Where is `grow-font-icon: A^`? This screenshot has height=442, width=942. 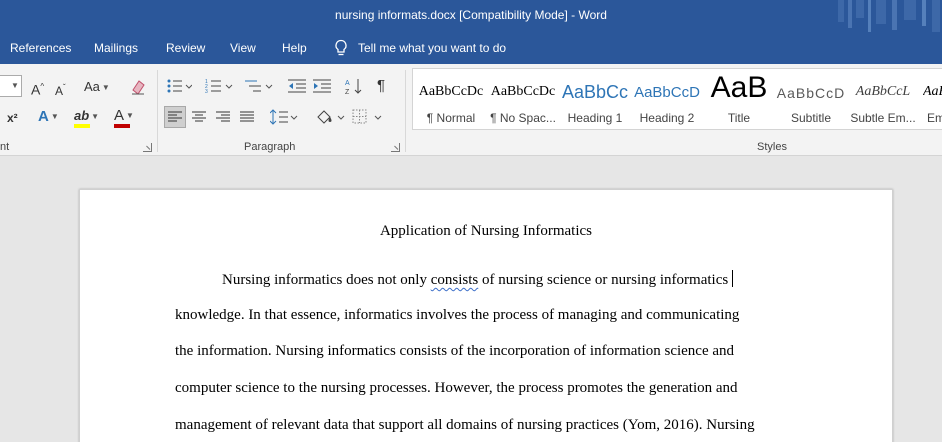
grow-font-icon: A^ is located at coordinates (37, 88).